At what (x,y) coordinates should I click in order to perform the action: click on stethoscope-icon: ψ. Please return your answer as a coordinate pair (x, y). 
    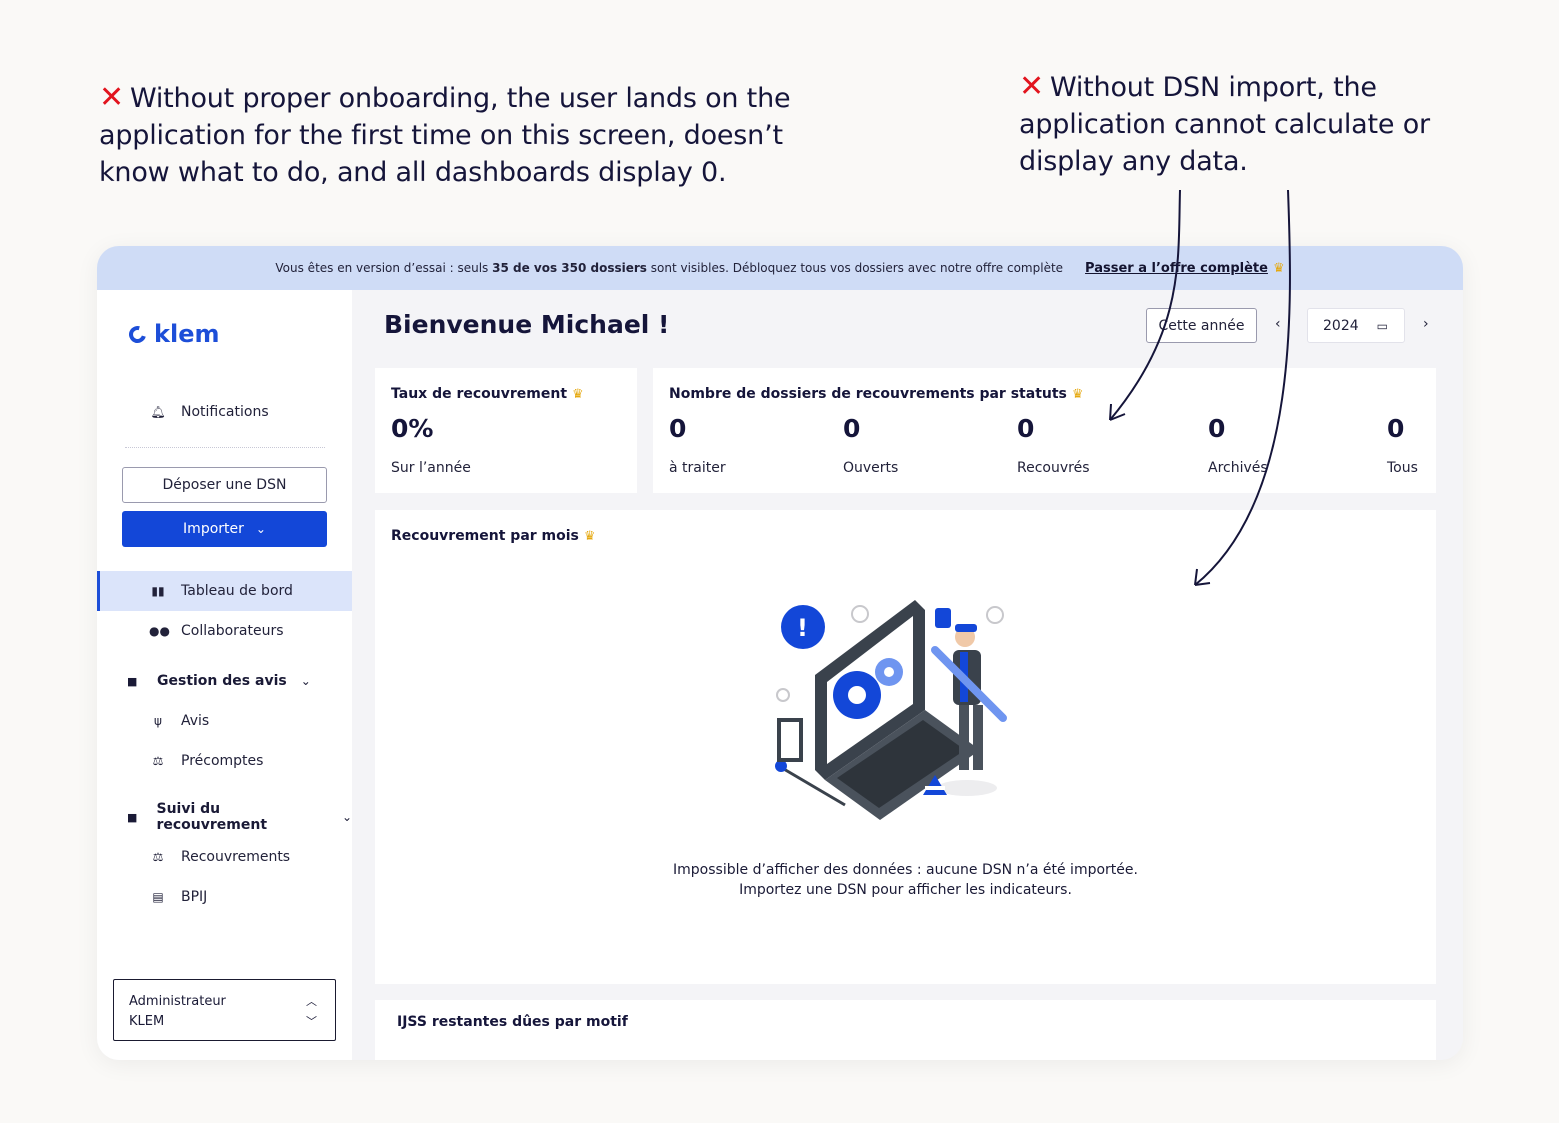
    Looking at the image, I should click on (158, 721).